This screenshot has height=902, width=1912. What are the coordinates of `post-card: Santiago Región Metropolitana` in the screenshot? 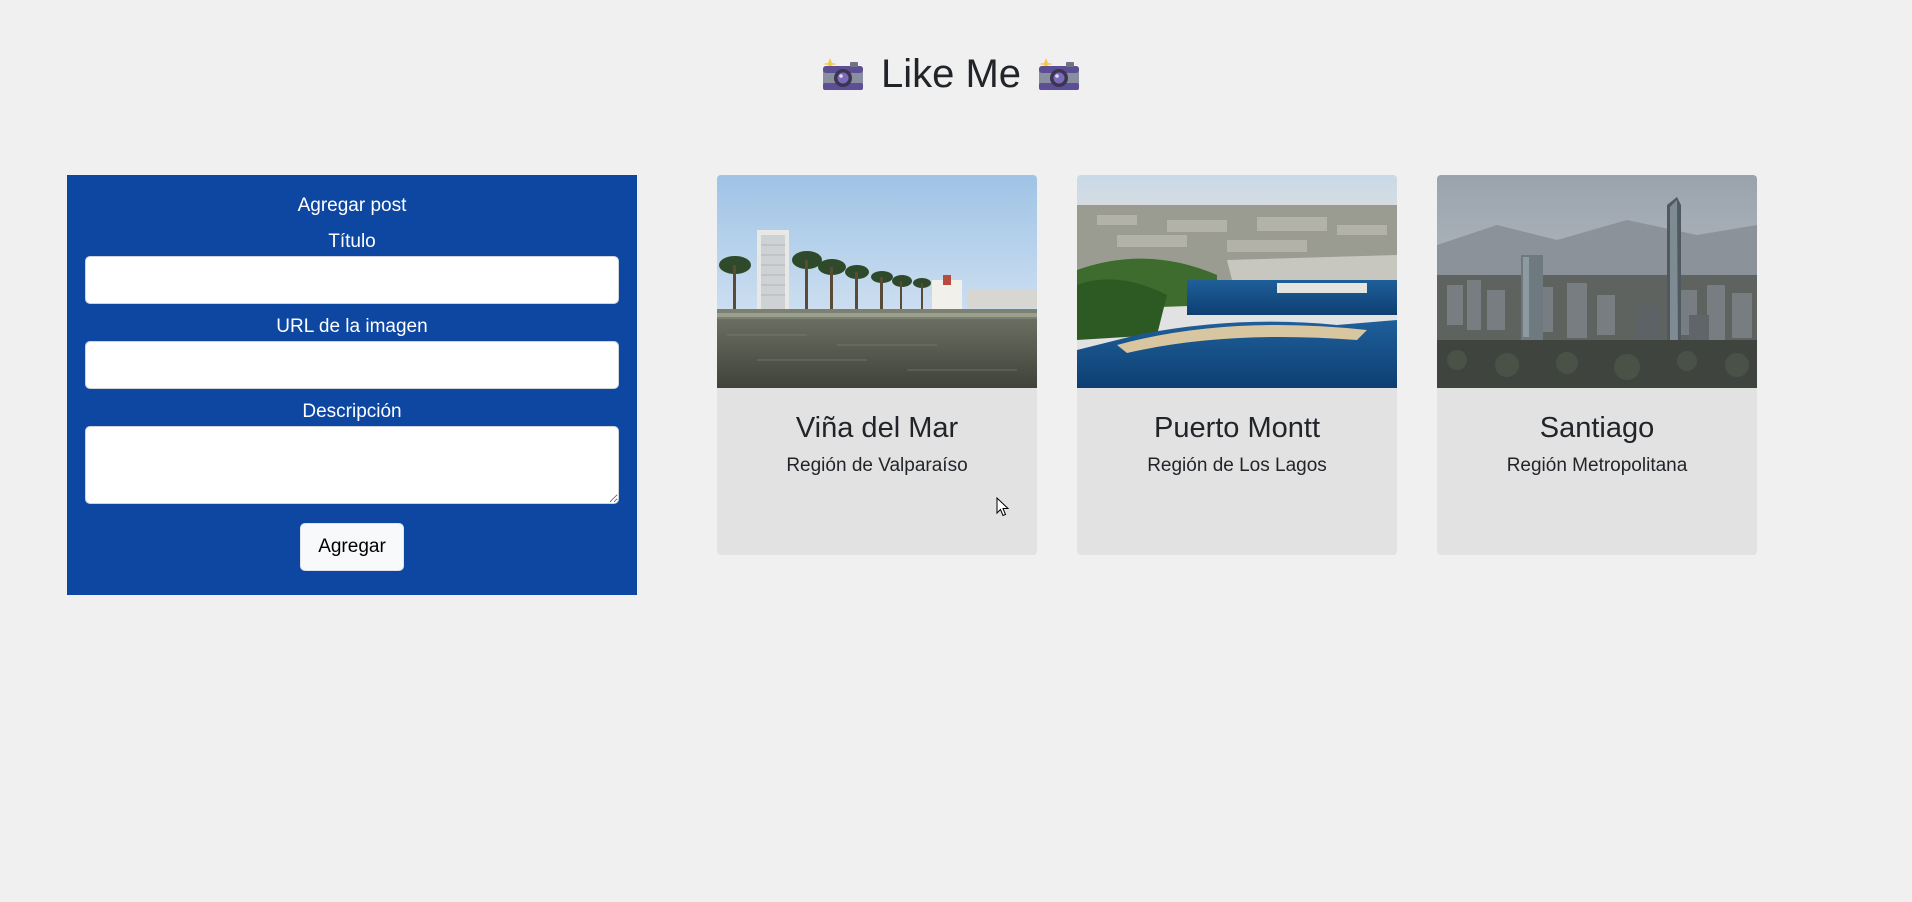 It's located at (1597, 365).